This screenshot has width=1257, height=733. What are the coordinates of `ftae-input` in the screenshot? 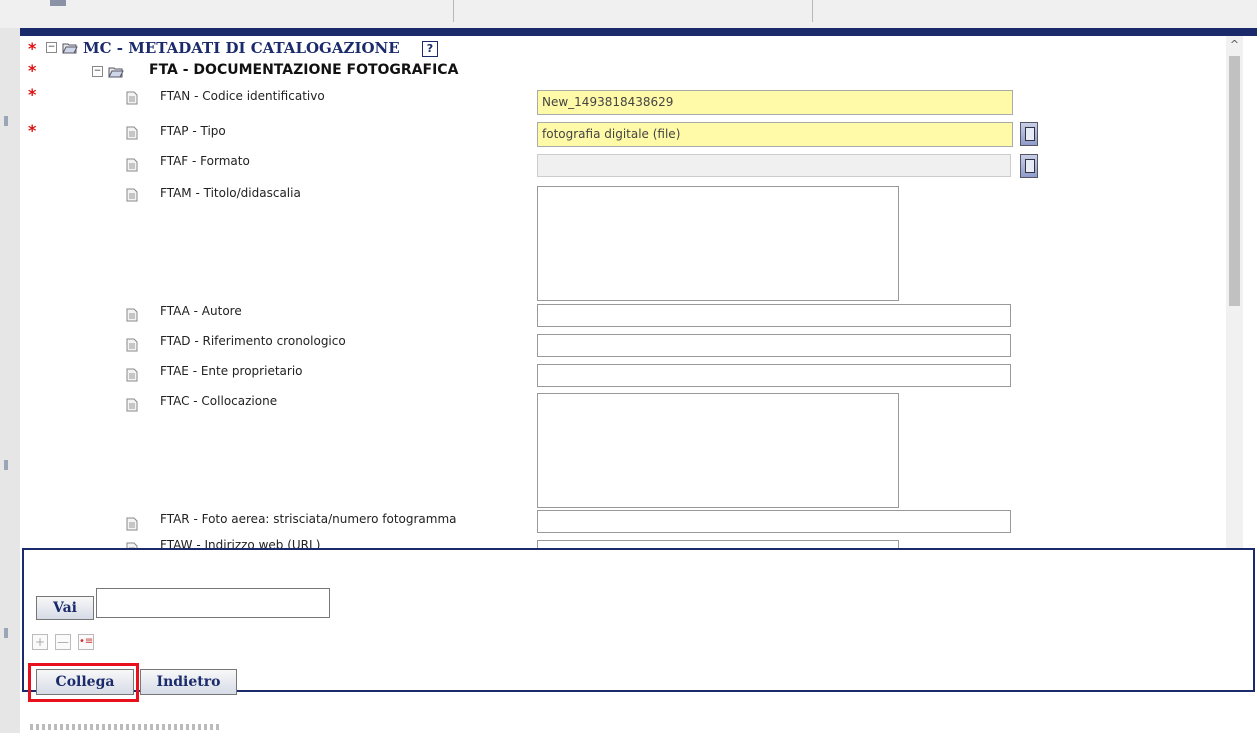 It's located at (774, 375).